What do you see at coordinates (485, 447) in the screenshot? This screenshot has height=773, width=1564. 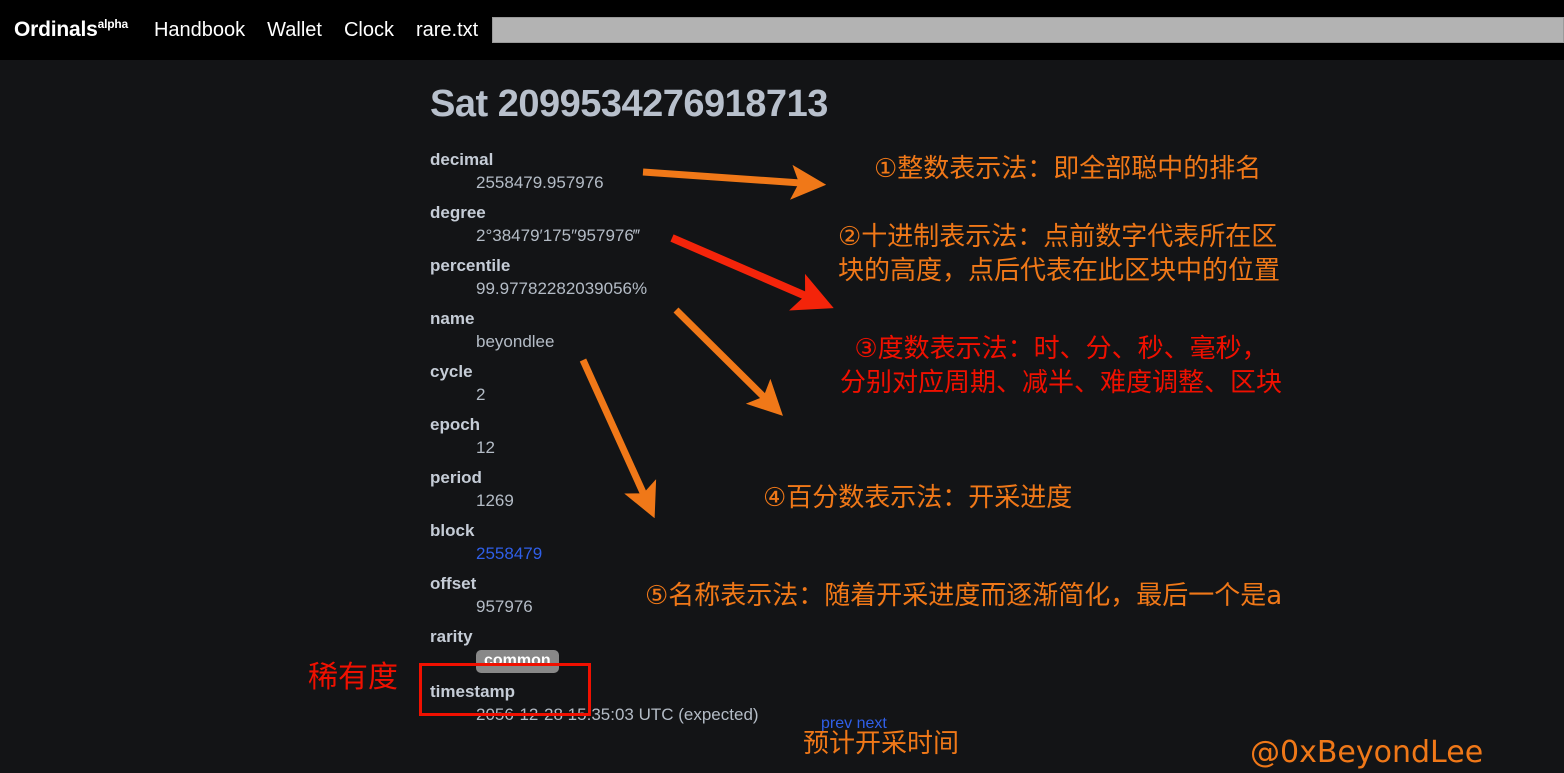 I see `field-value-epoch: 12` at bounding box center [485, 447].